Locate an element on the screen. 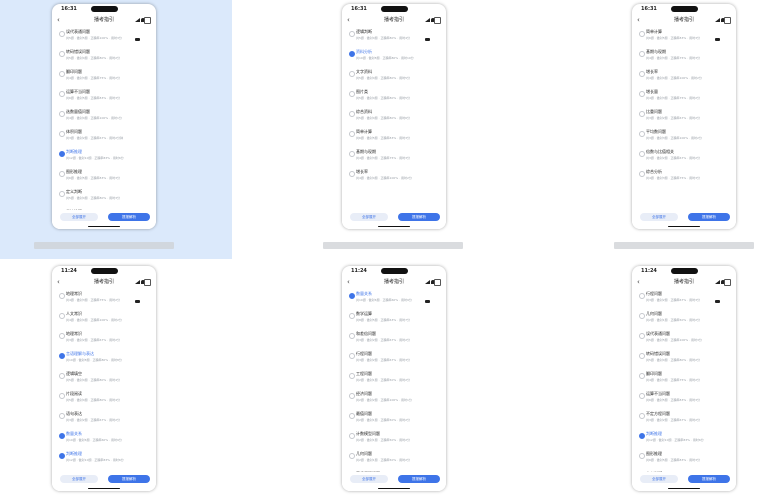 The width and height of the screenshot is (780, 498). list-item: 图片类 共5题 · 做对4题 · 正确率80% · 用时5分 is located at coordinates (394, 97).